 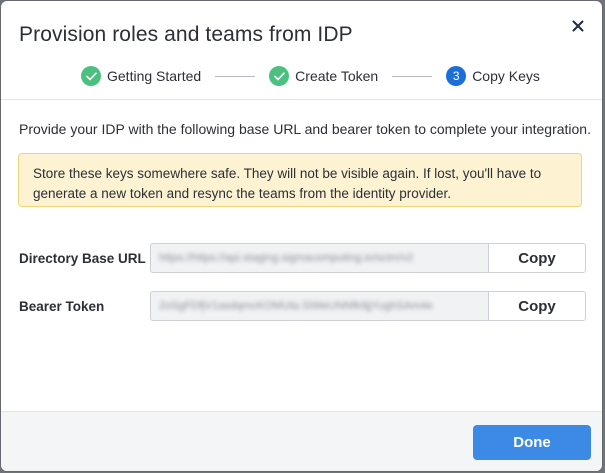 I want to click on field-label: Bearer Token, so click(x=62, y=306).